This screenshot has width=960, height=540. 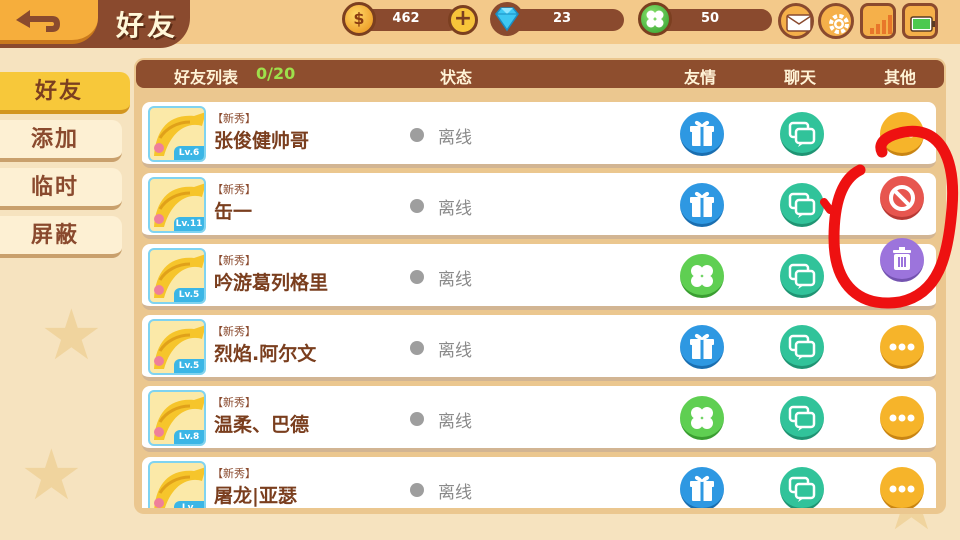 What do you see at coordinates (539, 419) in the screenshot?
I see `friend-row: Lv.8 【新秀】 温柔、巴德 离线` at bounding box center [539, 419].